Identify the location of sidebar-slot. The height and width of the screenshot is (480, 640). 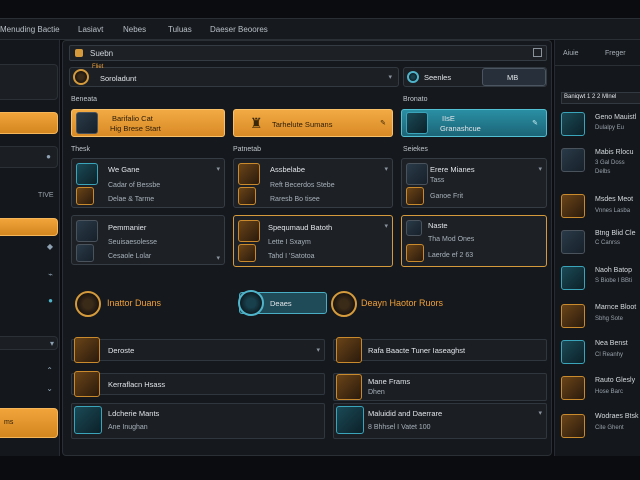
(29, 82).